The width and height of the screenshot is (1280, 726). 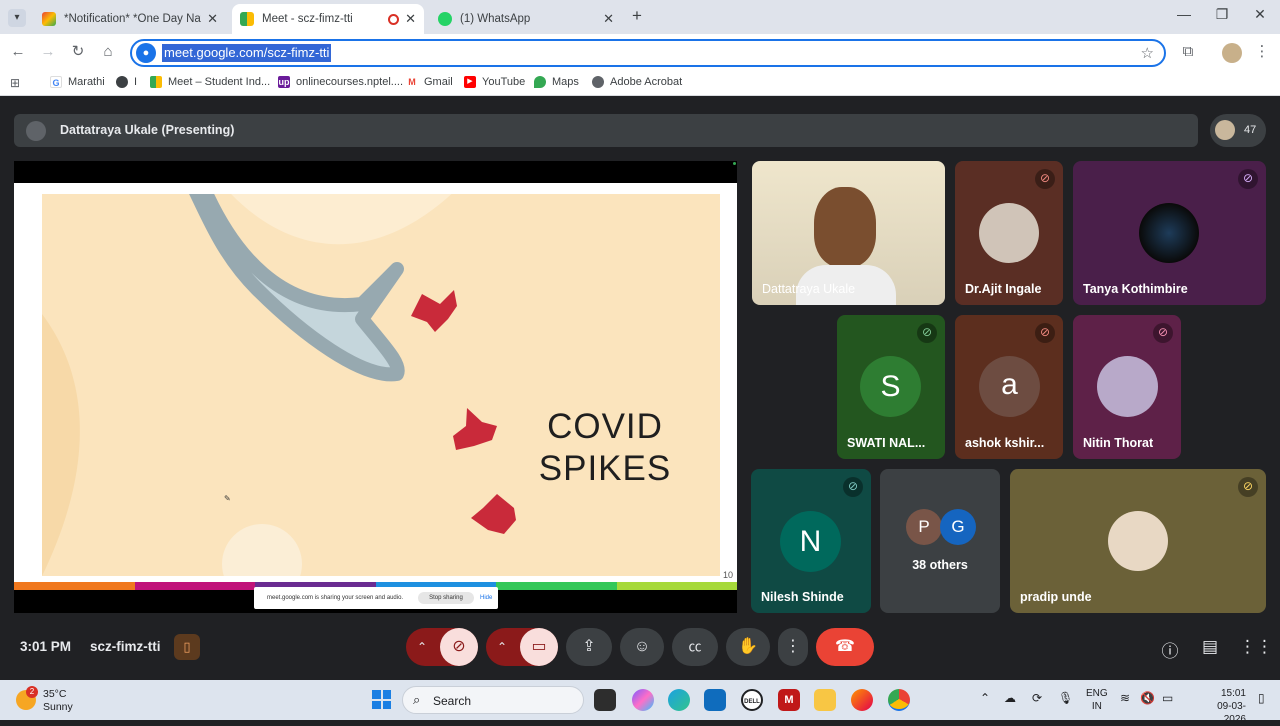 I want to click on participant-tile: ⊘ Tanya Kothimbire, so click(x=1169, y=233).